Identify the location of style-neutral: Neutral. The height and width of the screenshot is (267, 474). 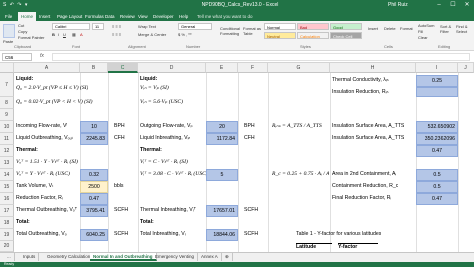
(280, 35).